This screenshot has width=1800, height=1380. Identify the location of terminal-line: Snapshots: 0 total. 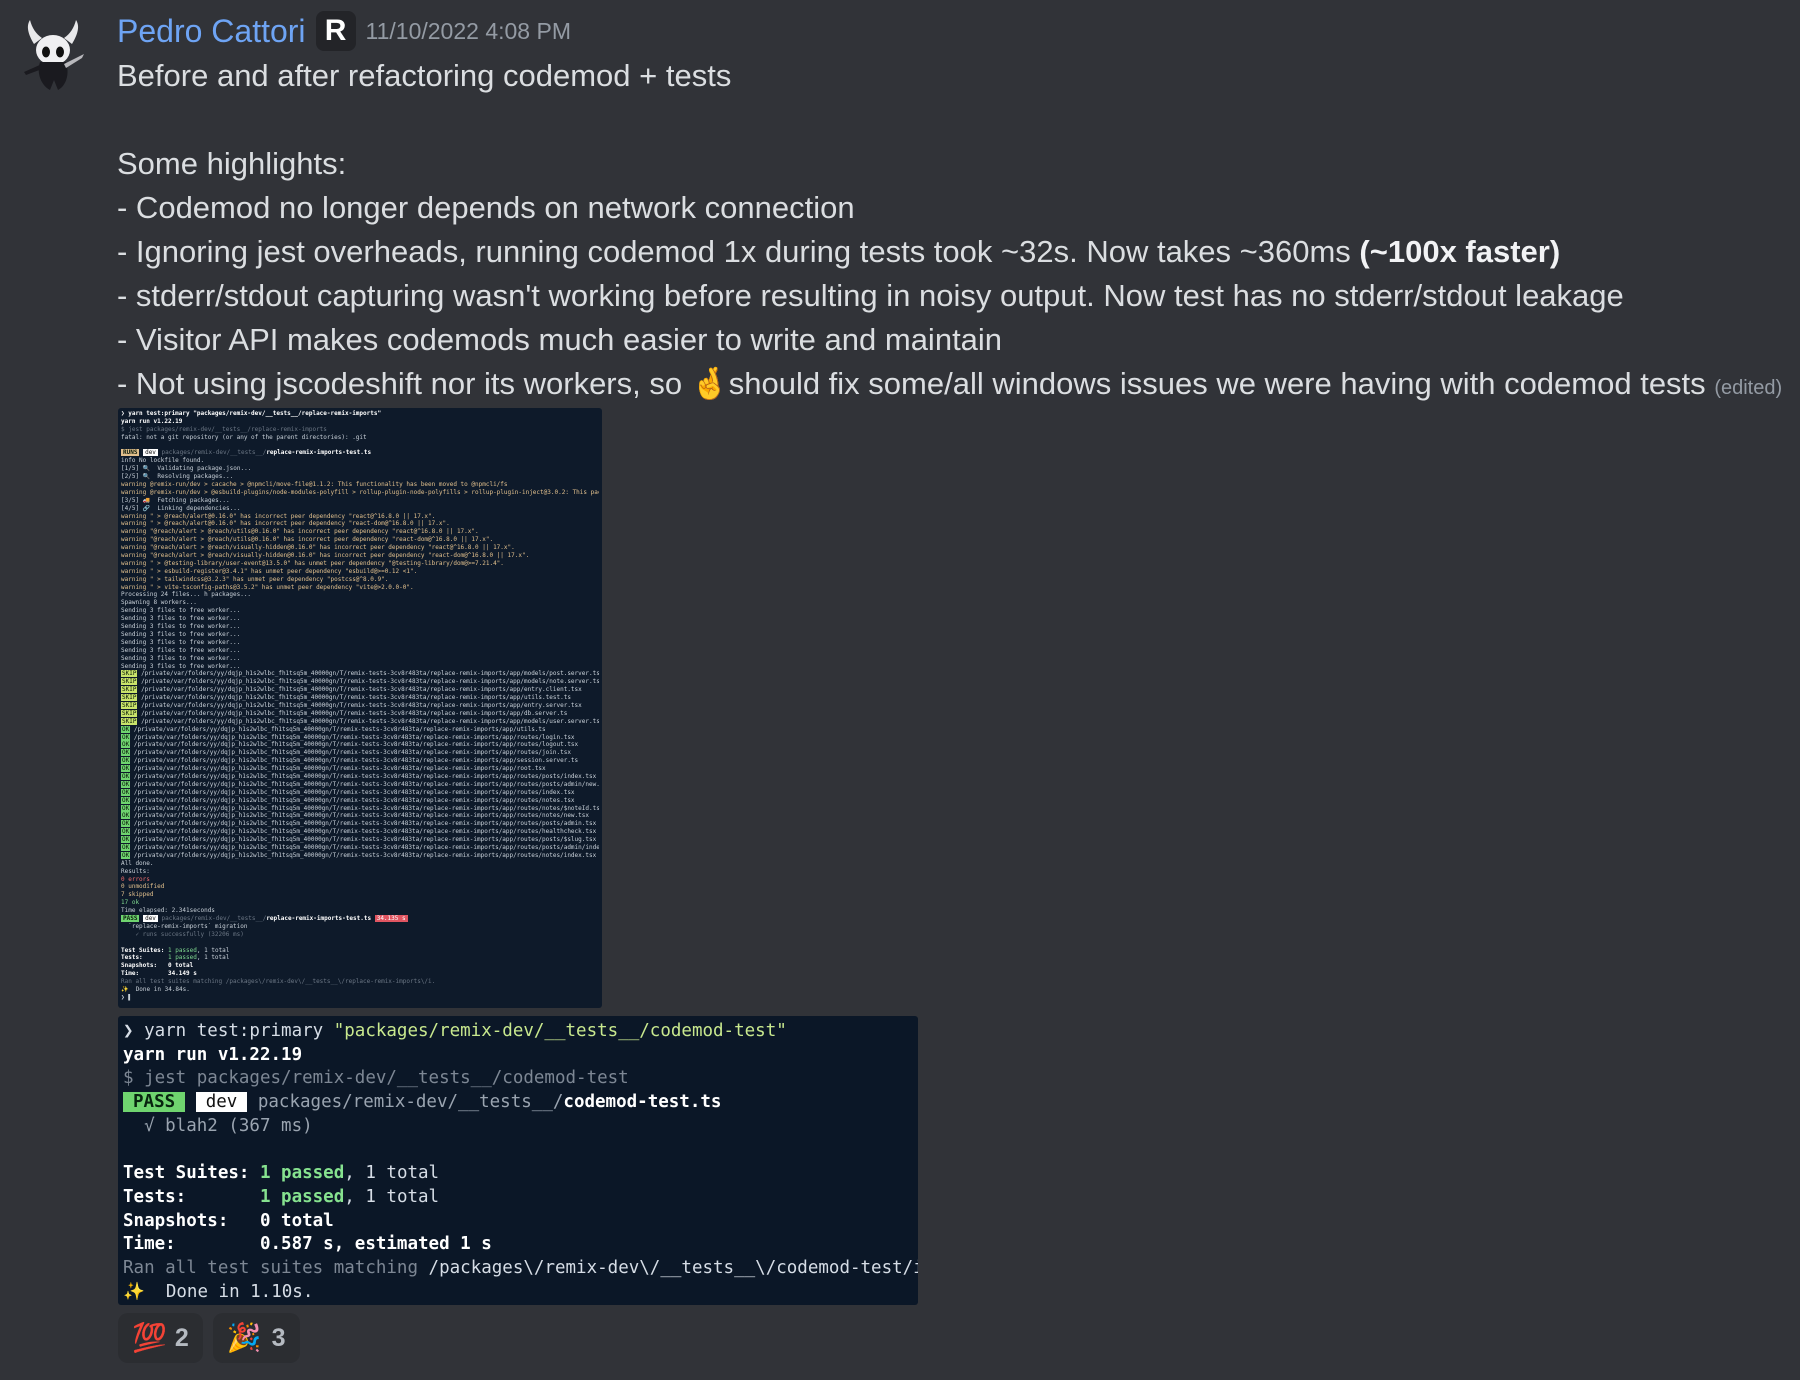
(157, 966).